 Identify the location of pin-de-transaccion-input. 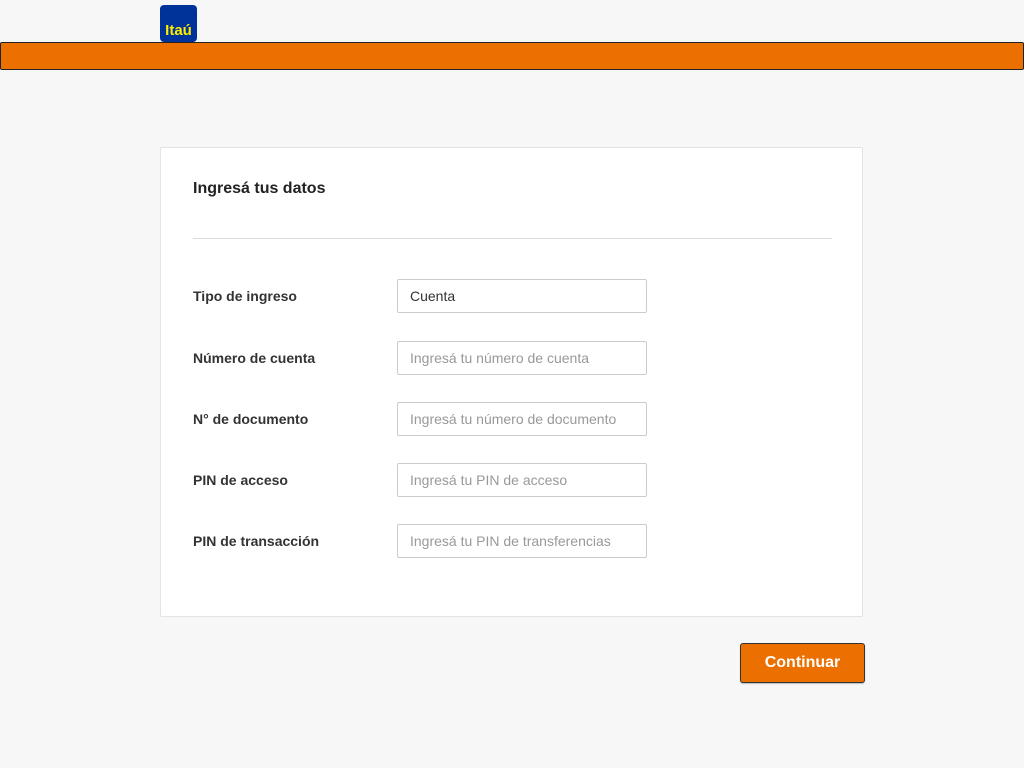
(522, 541).